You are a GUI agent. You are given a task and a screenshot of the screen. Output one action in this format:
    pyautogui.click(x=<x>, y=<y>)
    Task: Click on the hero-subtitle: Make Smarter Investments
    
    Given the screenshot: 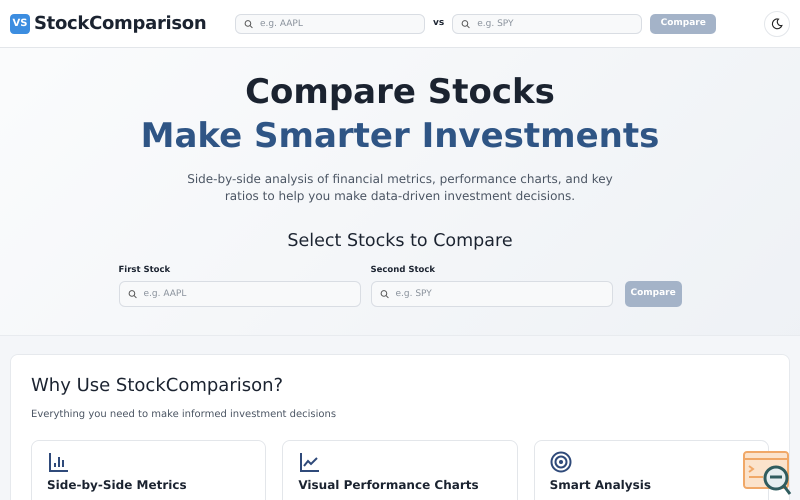 What is the action you would take?
    pyautogui.click(x=400, y=136)
    